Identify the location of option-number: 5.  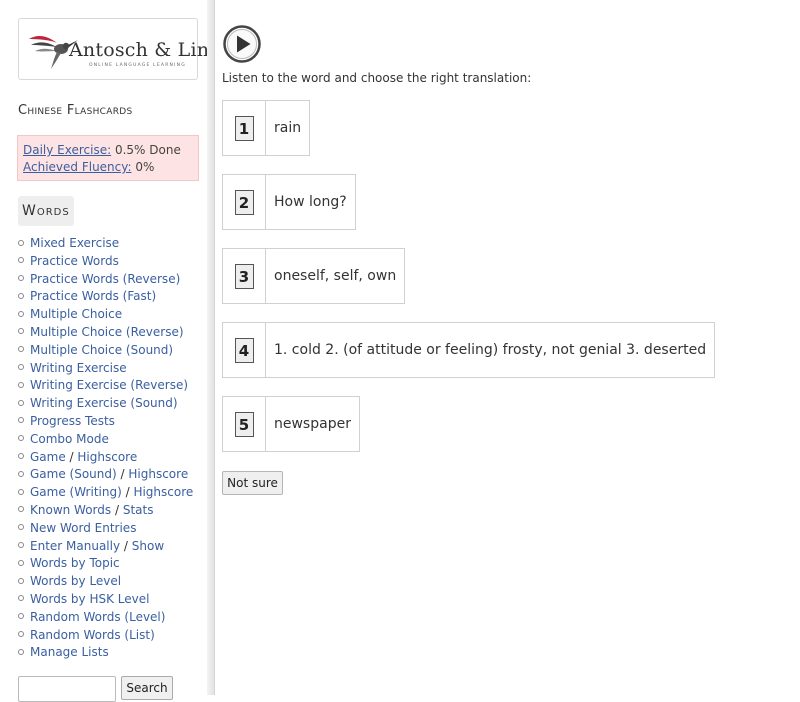
(244, 424).